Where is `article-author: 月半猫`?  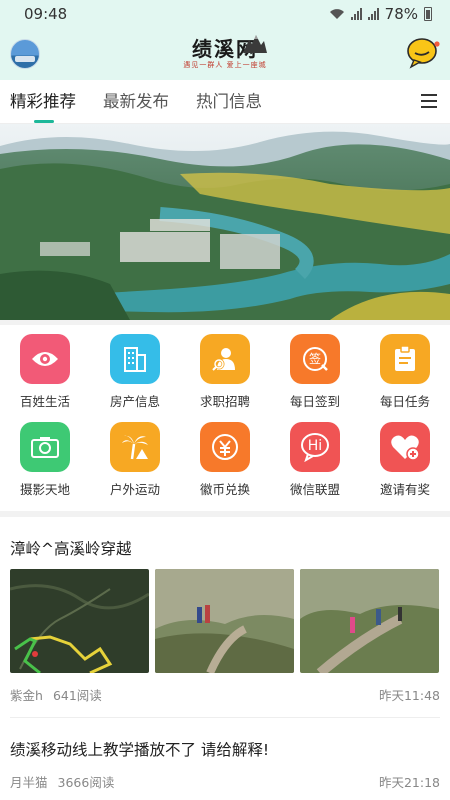
article-author: 月半猫 is located at coordinates (29, 782).